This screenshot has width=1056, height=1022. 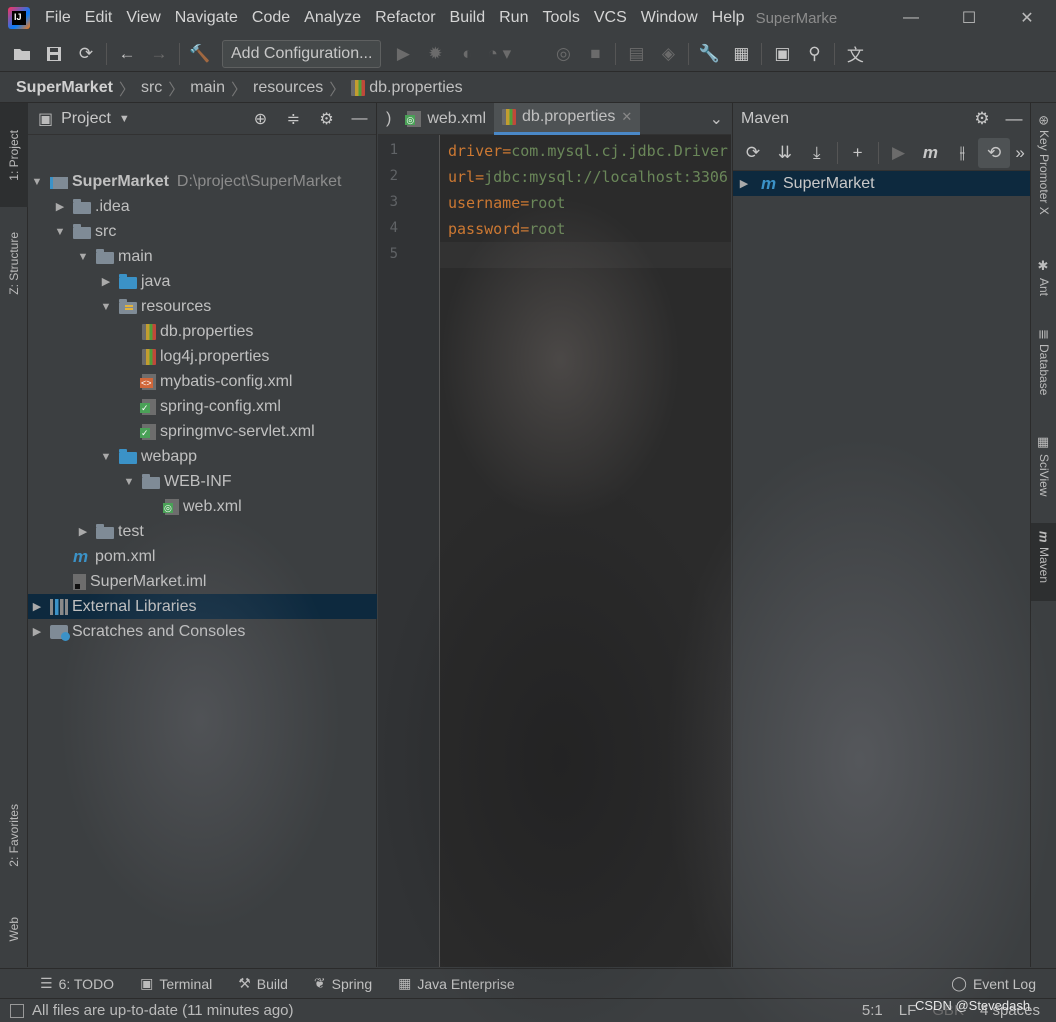 I want to click on tab-maven: m Maven, so click(x=1043, y=562).